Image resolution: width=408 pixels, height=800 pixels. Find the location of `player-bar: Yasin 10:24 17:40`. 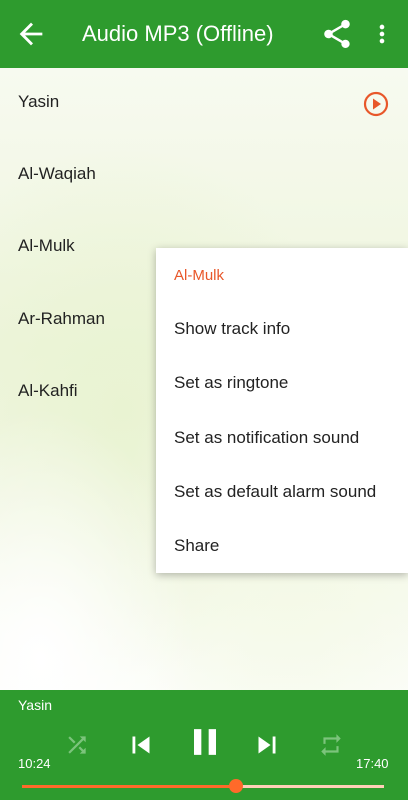

player-bar: Yasin 10:24 17:40 is located at coordinates (204, 745).